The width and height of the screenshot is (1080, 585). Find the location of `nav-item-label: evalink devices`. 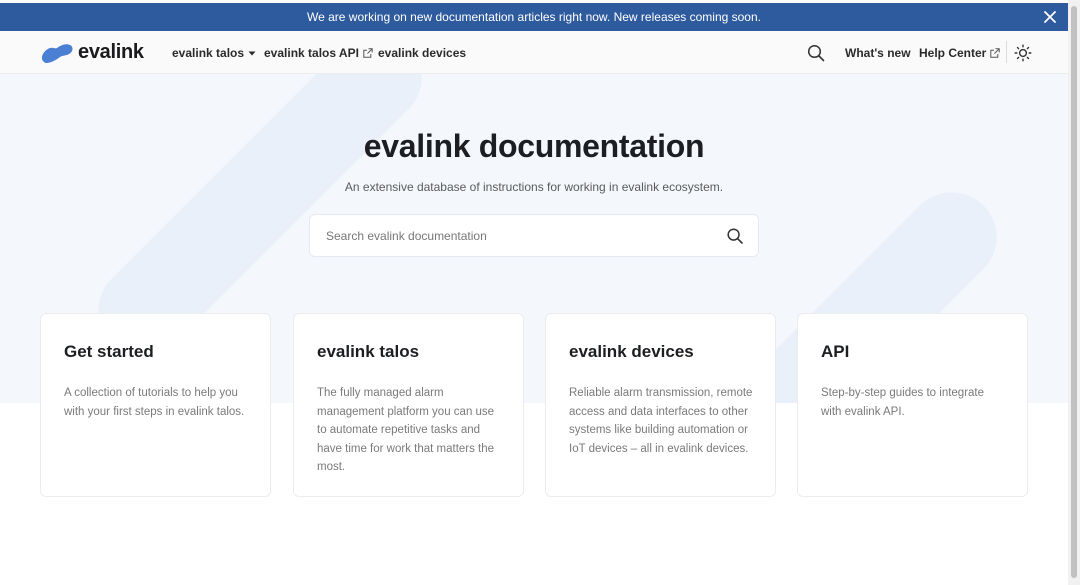

nav-item-label: evalink devices is located at coordinates (422, 52).